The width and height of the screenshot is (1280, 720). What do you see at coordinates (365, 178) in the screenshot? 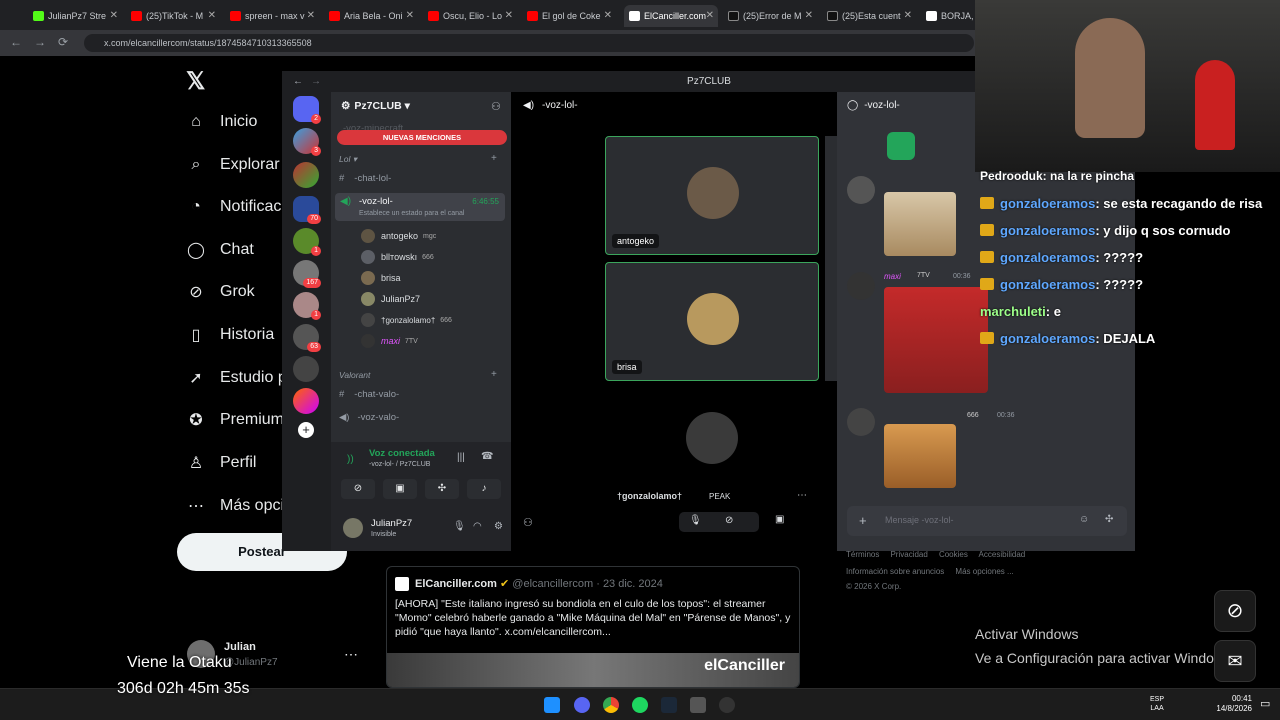
I see `channel-chat-lol: # -chat-lol-` at bounding box center [365, 178].